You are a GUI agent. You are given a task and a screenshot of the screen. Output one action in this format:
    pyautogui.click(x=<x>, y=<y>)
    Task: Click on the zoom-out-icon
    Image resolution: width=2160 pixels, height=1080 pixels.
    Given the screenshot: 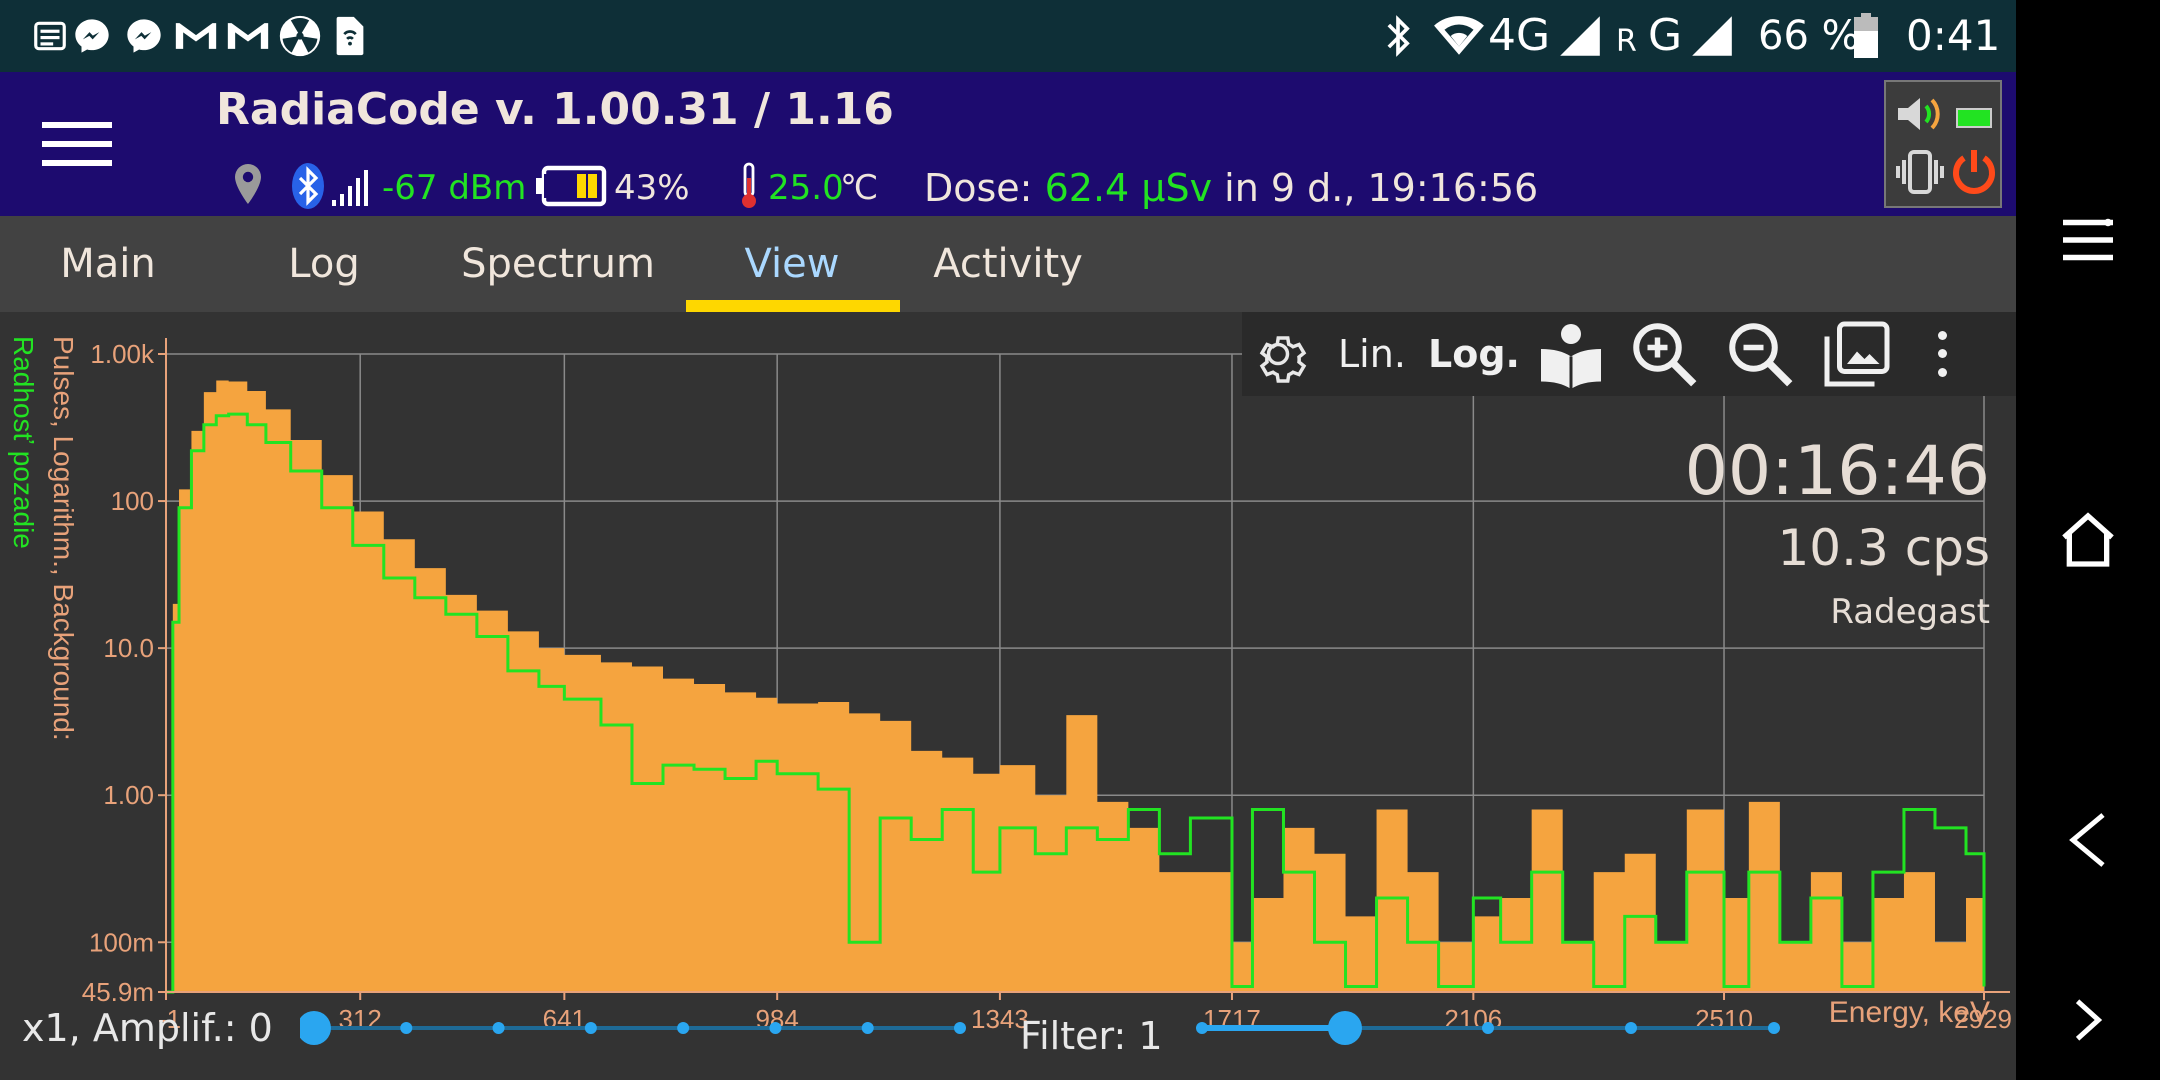 What is the action you would take?
    pyautogui.click(x=1761, y=357)
    